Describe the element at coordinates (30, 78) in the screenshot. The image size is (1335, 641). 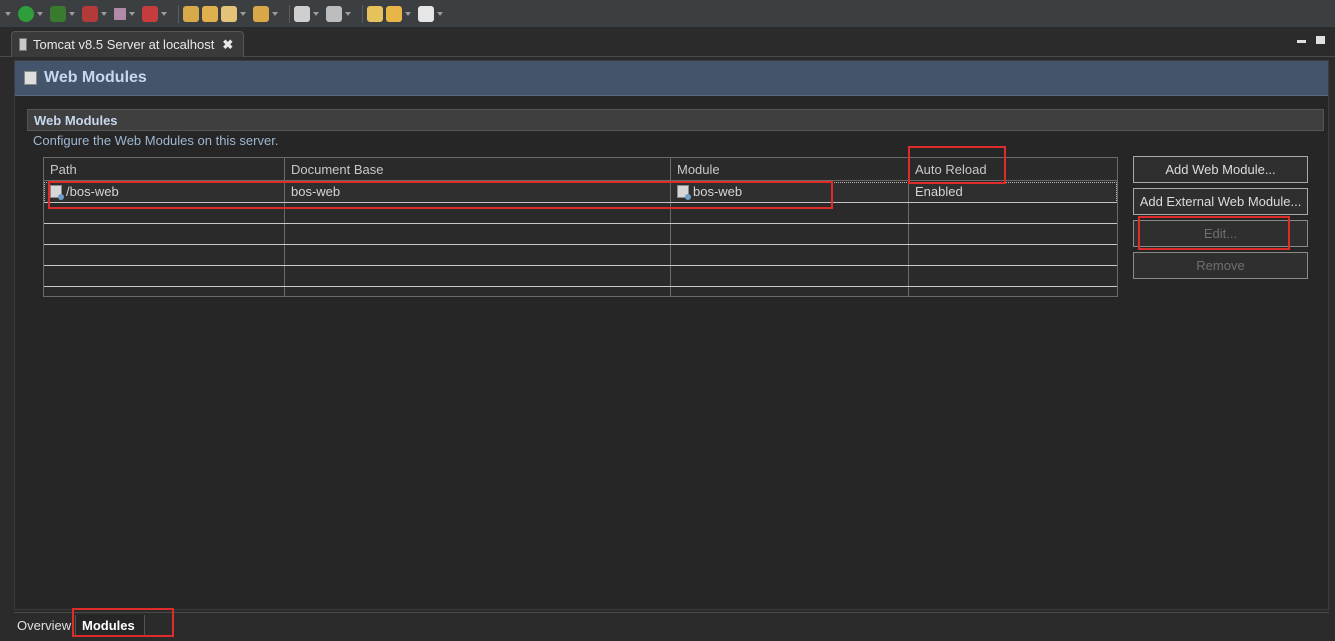
I see `web-modules-icon` at that location.